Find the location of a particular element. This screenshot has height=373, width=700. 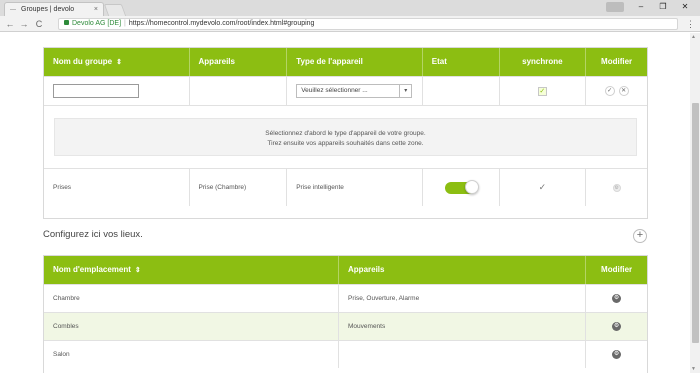

sync-check-icon: ✓ is located at coordinates (542, 187).